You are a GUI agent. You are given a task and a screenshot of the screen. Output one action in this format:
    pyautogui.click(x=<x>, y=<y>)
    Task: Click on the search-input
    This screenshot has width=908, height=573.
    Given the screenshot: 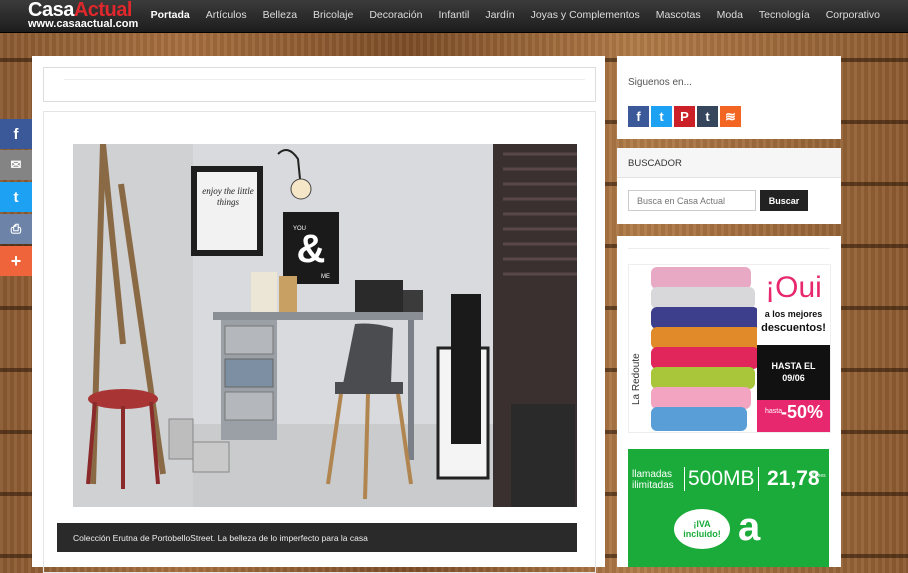 What is the action you would take?
    pyautogui.click(x=692, y=200)
    